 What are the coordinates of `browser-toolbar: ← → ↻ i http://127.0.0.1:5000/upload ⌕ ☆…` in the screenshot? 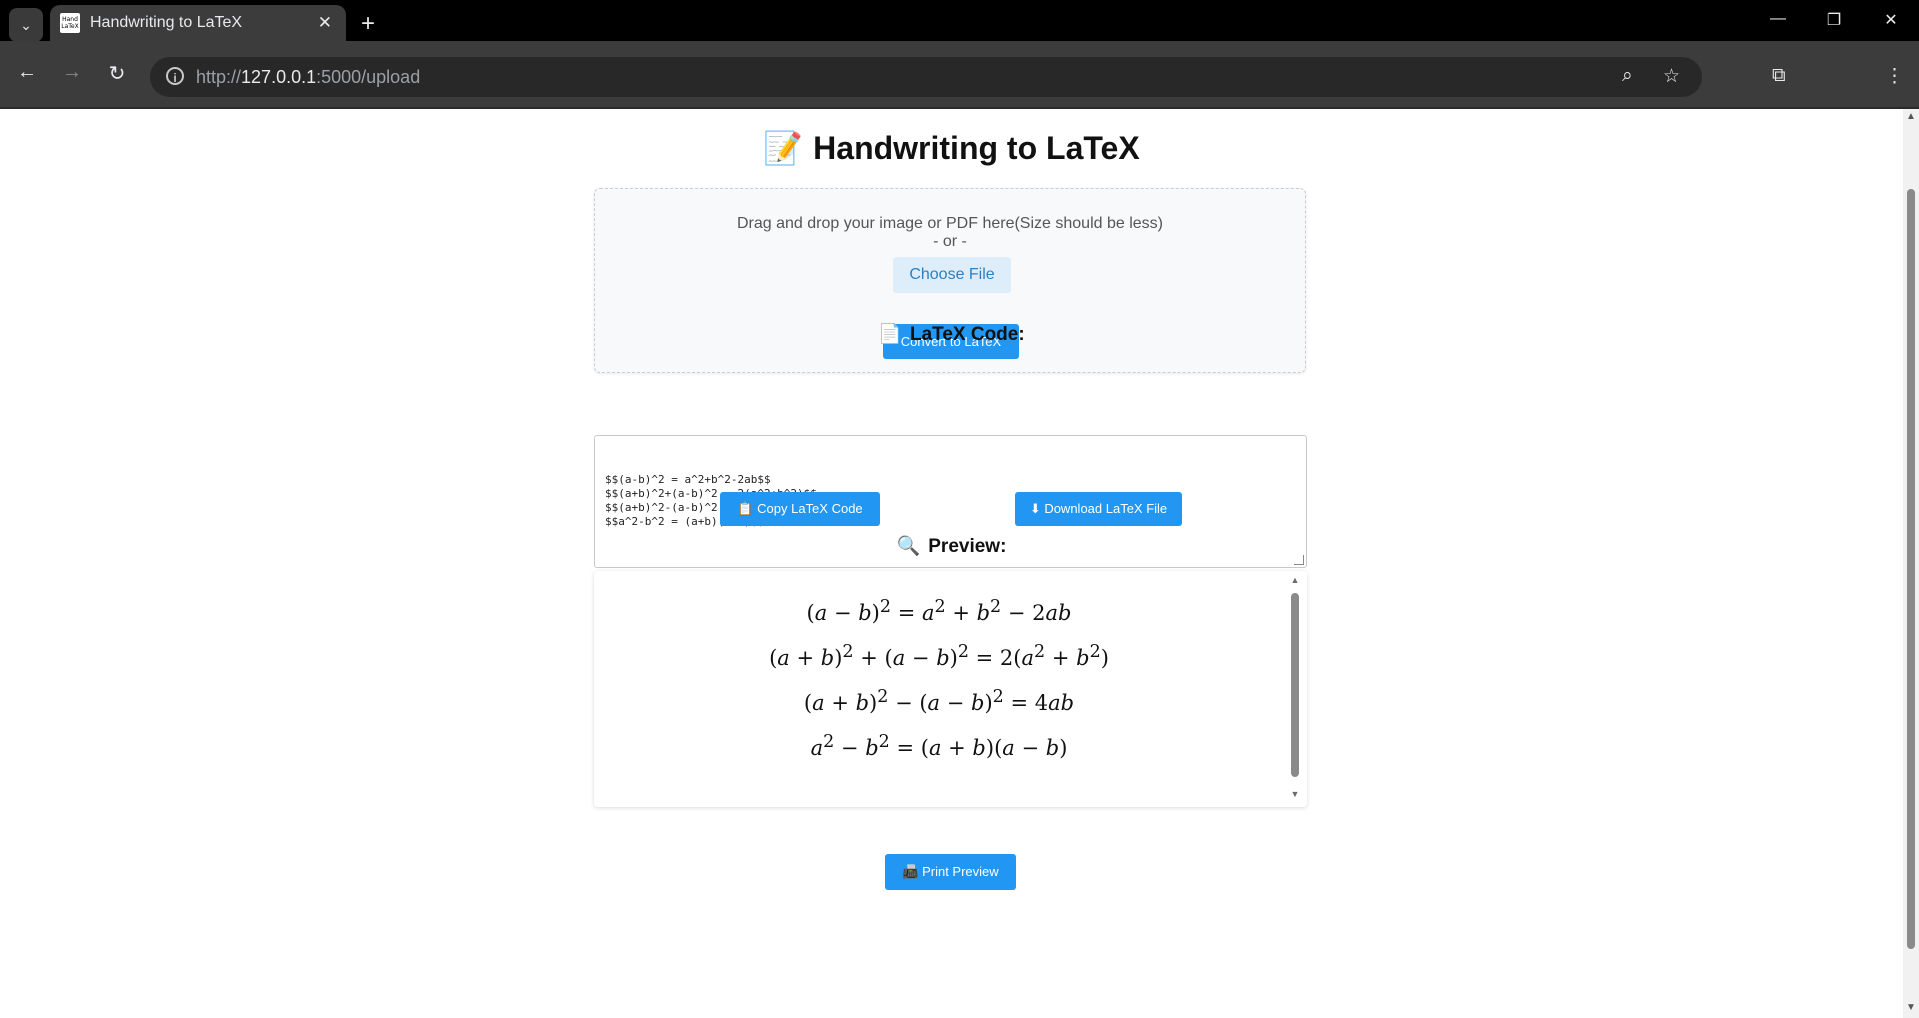 It's located at (959, 86).